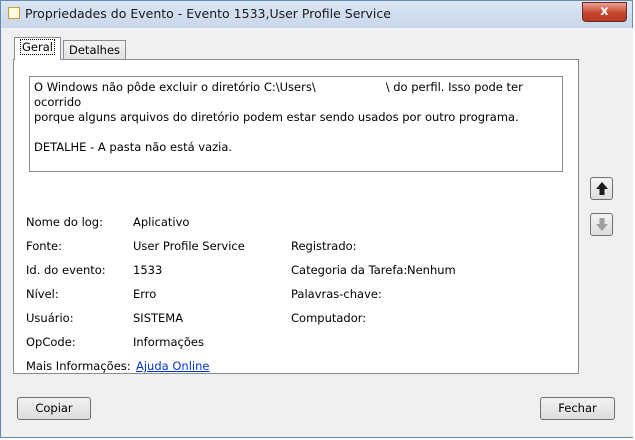  Describe the element at coordinates (350, 87) in the screenshot. I see `redacted-username` at that location.